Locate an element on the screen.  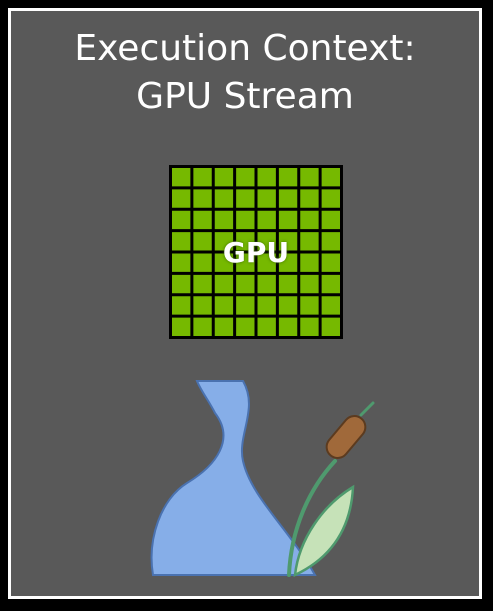
title-line-1: Execution Context: is located at coordinates (245, 48).